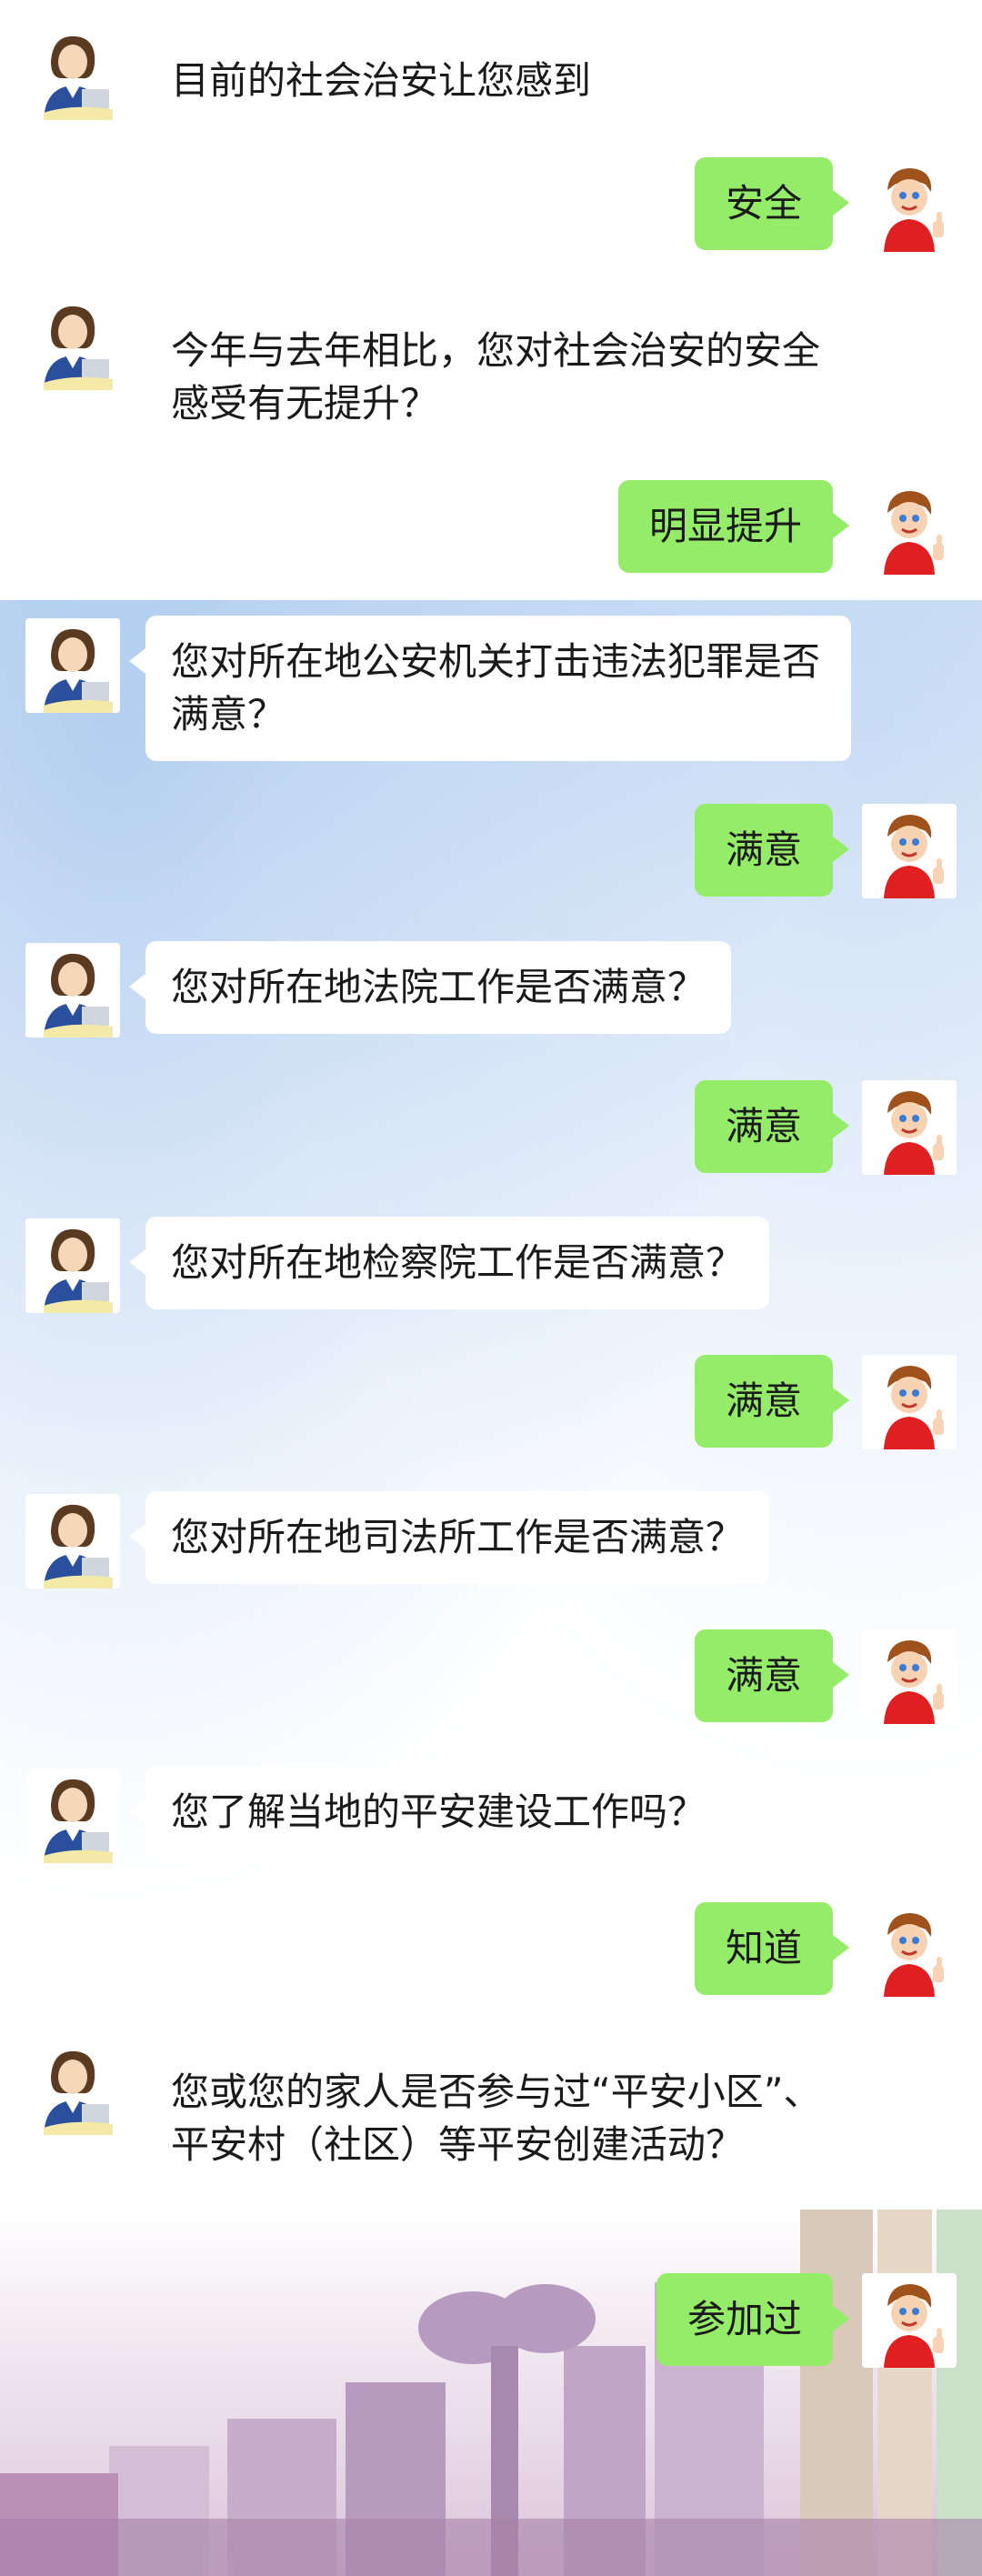  What do you see at coordinates (490, 2119) in the screenshot?
I see `question-bubble: 您或您的家人是否参与过“平安小区”、平安村（社区）等平安创建活动？` at bounding box center [490, 2119].